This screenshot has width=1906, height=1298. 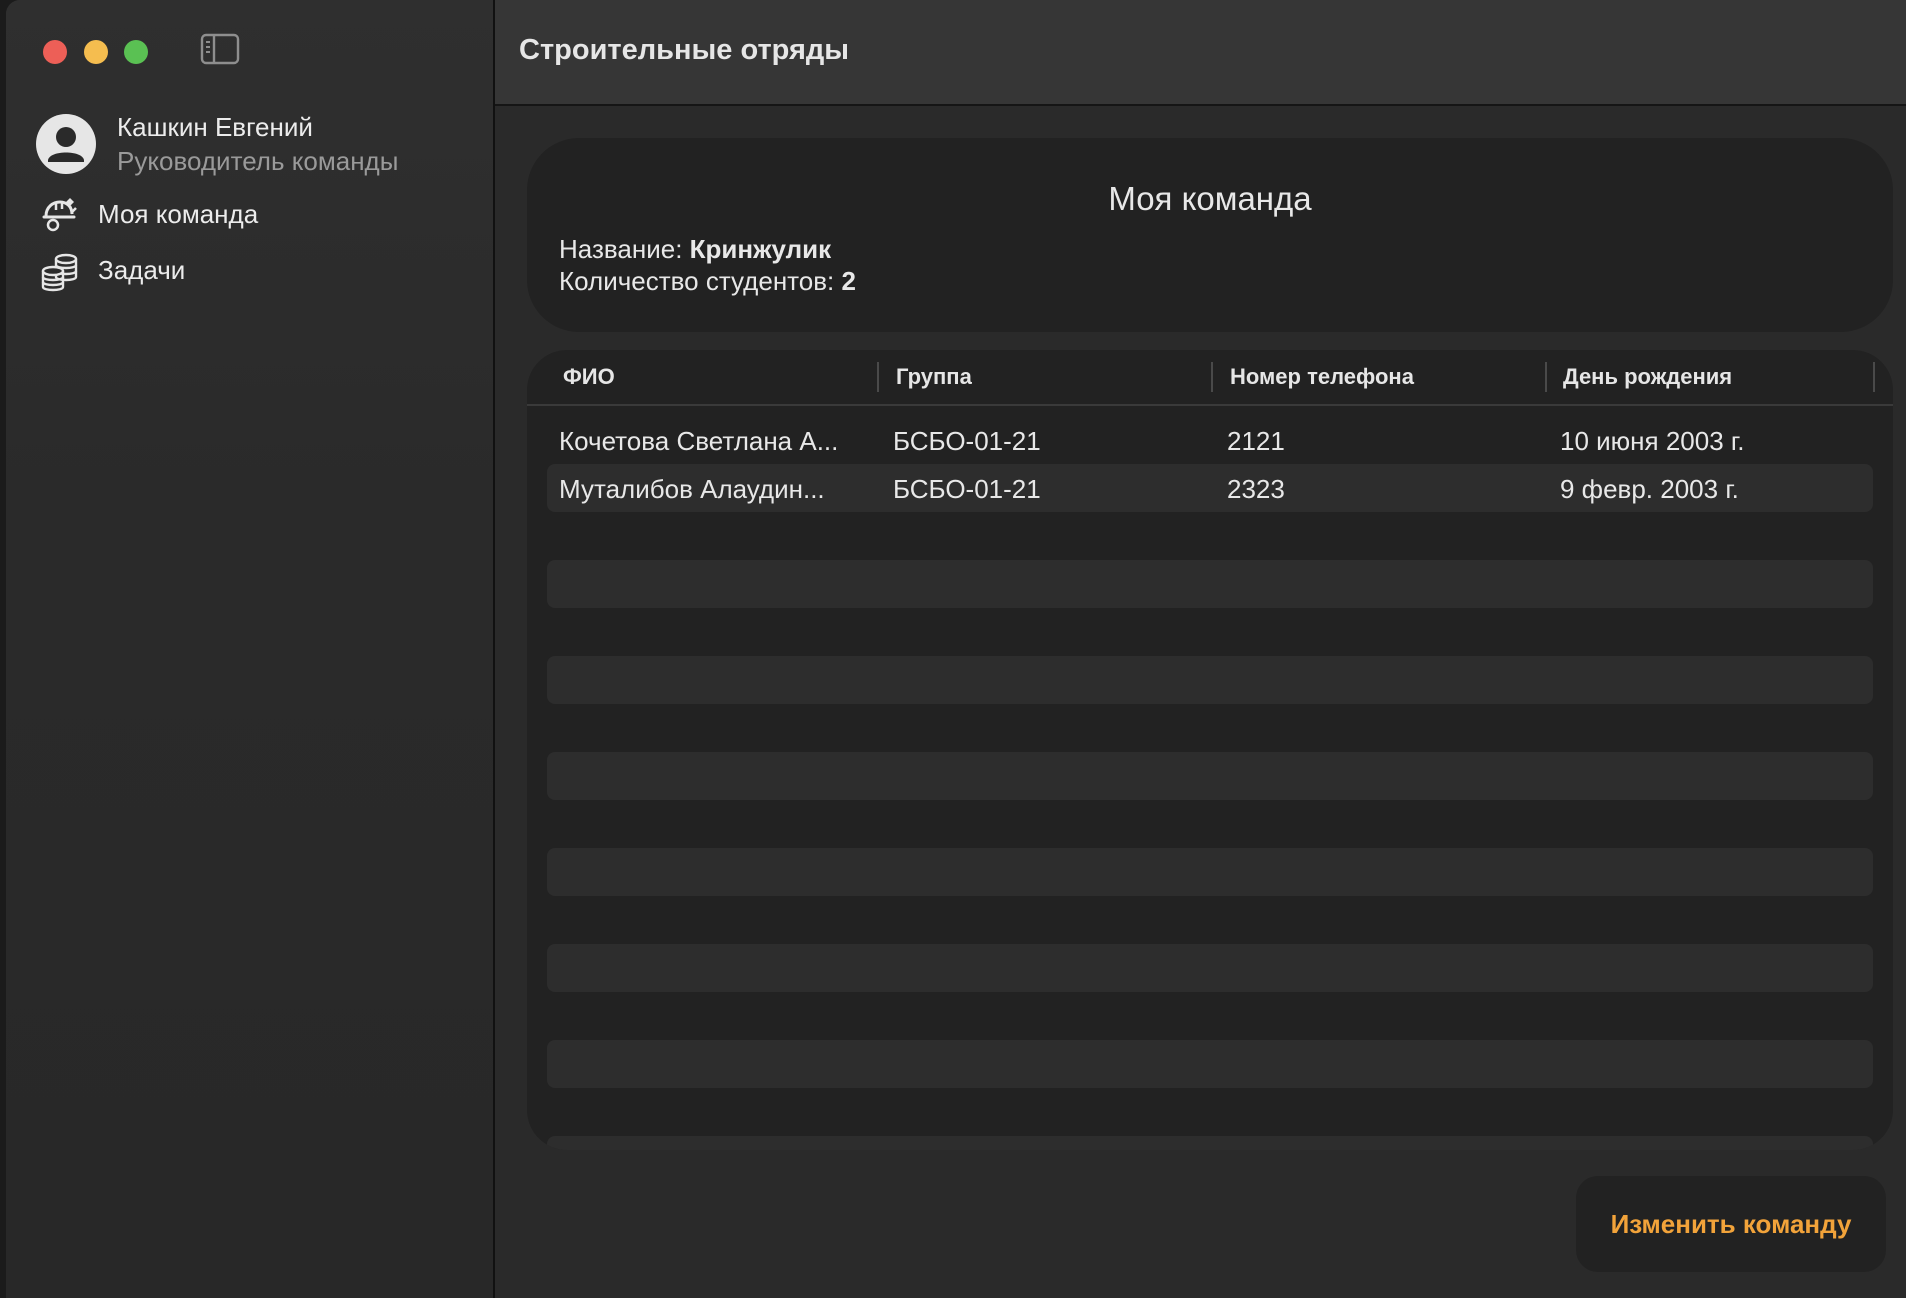 I want to click on column-header-group: Группа, so click(x=934, y=377).